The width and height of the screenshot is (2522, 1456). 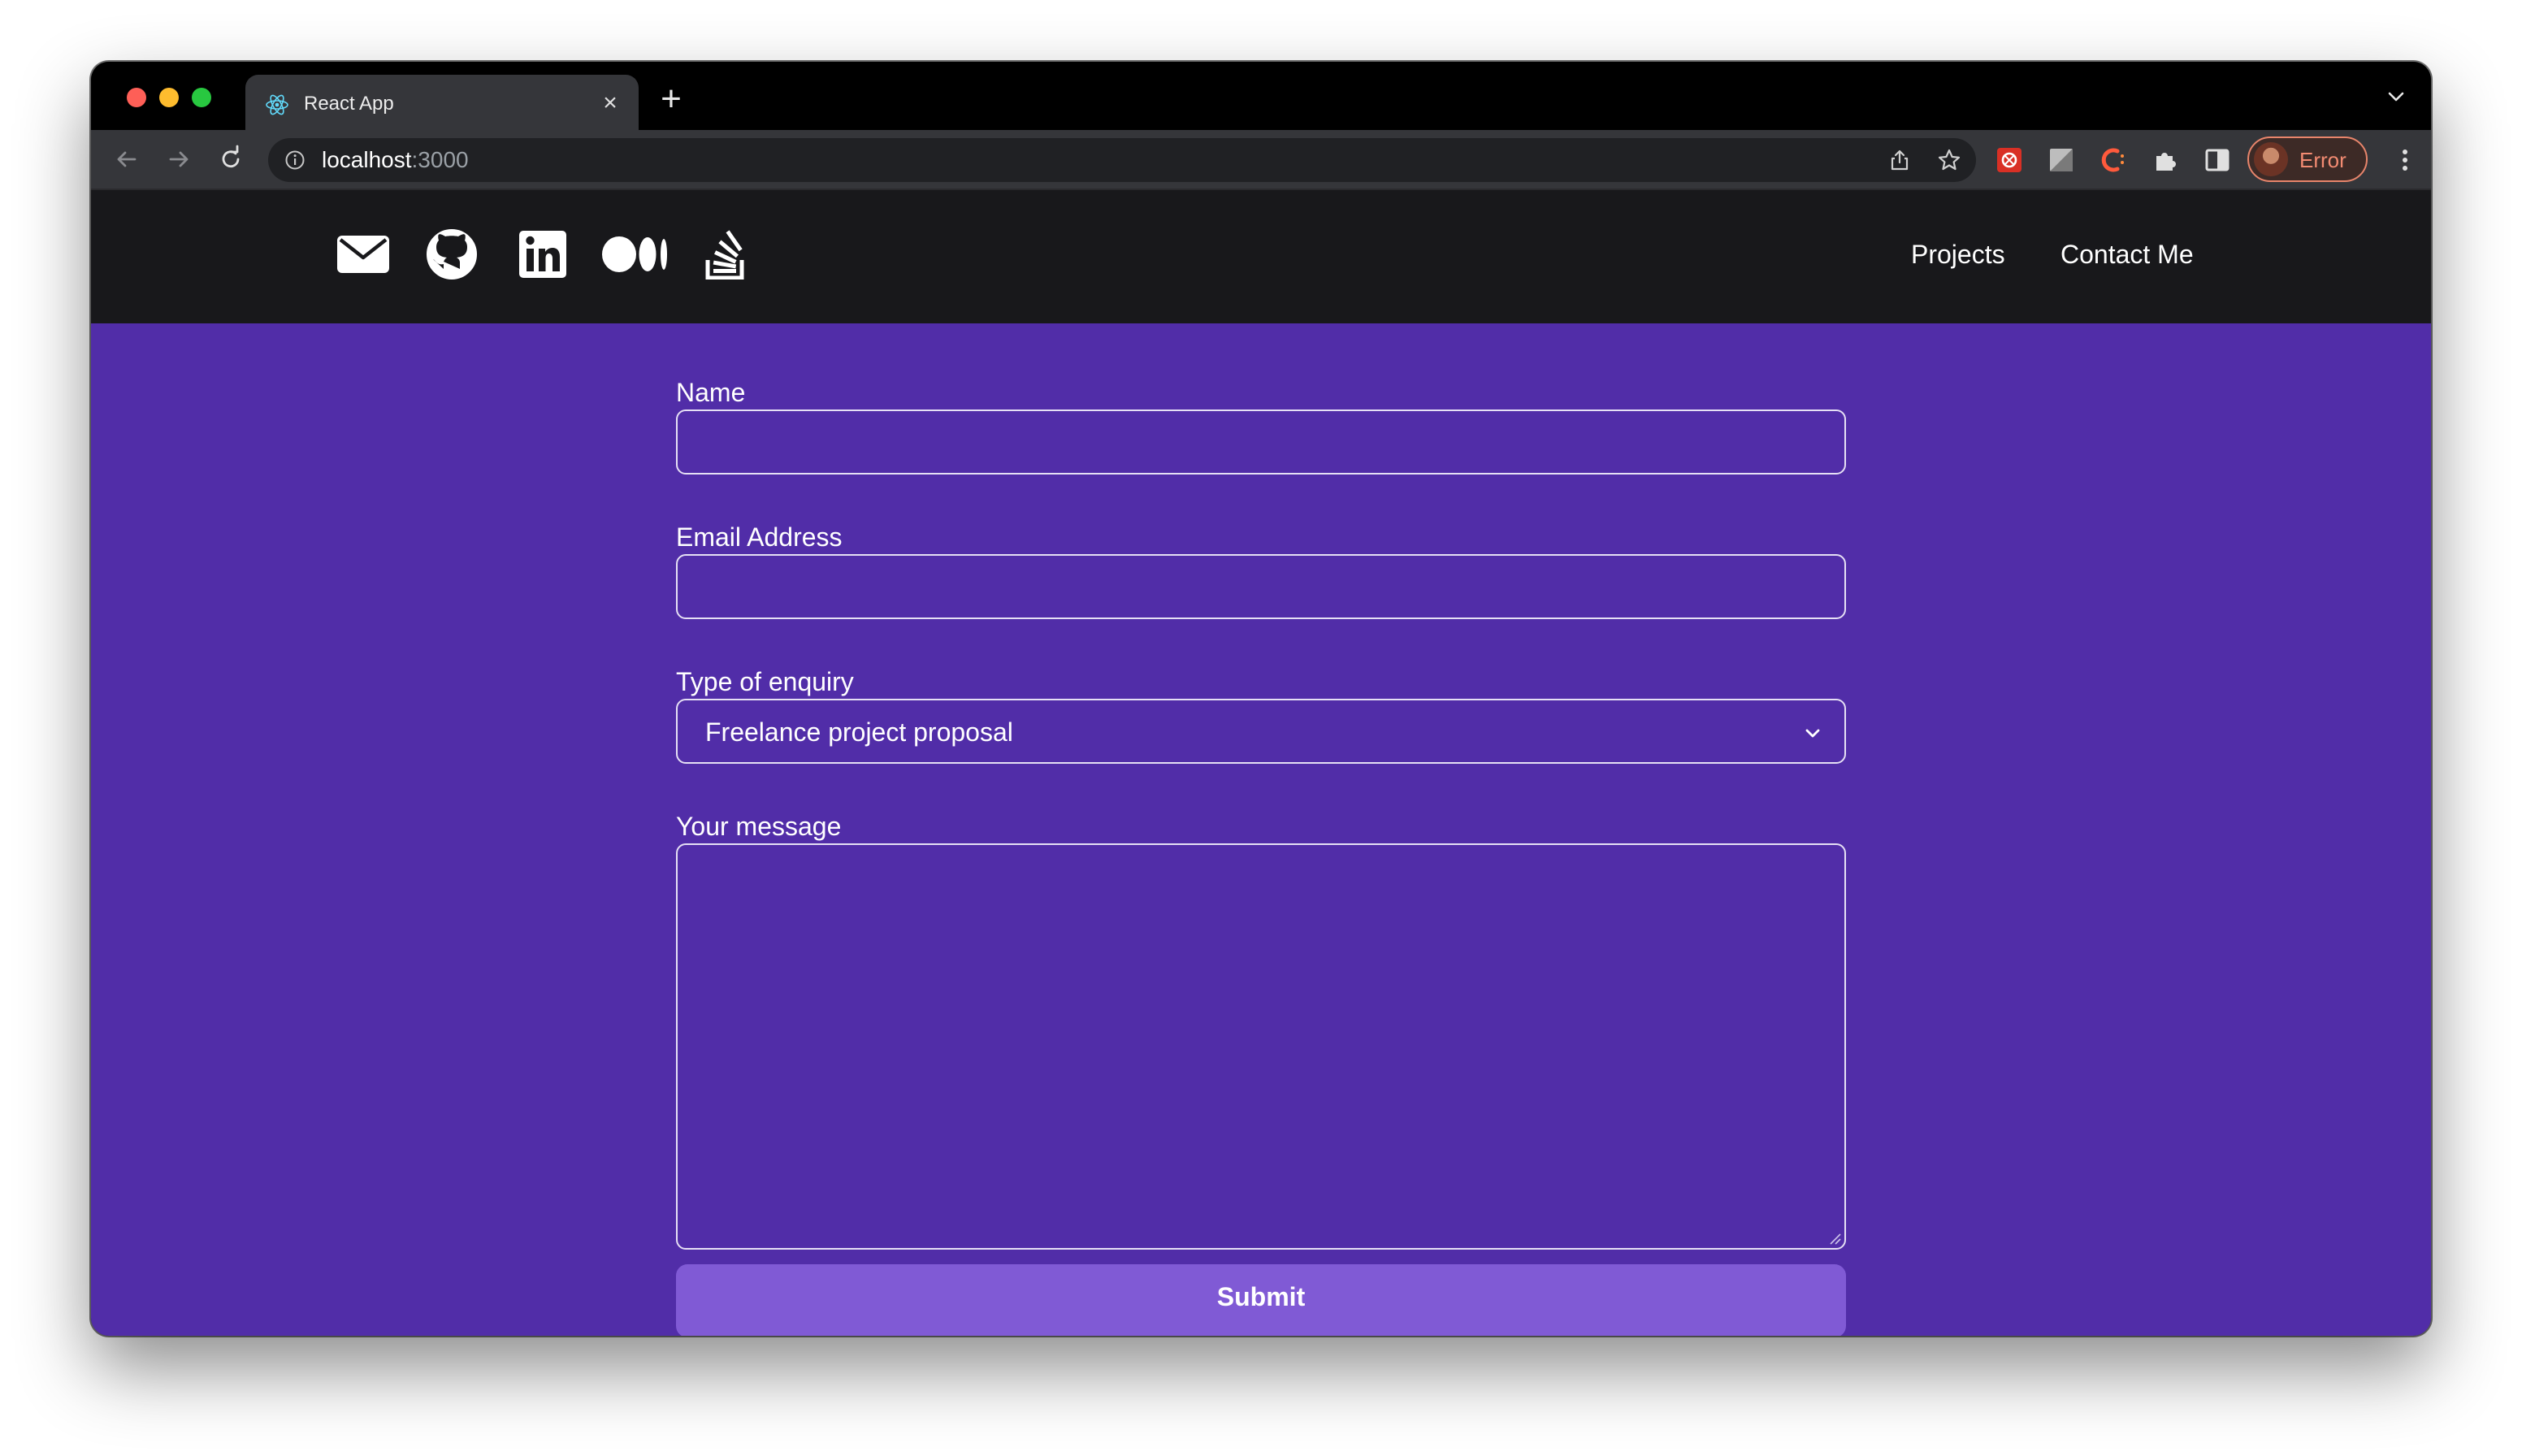 I want to click on share-icon, so click(x=1899, y=160).